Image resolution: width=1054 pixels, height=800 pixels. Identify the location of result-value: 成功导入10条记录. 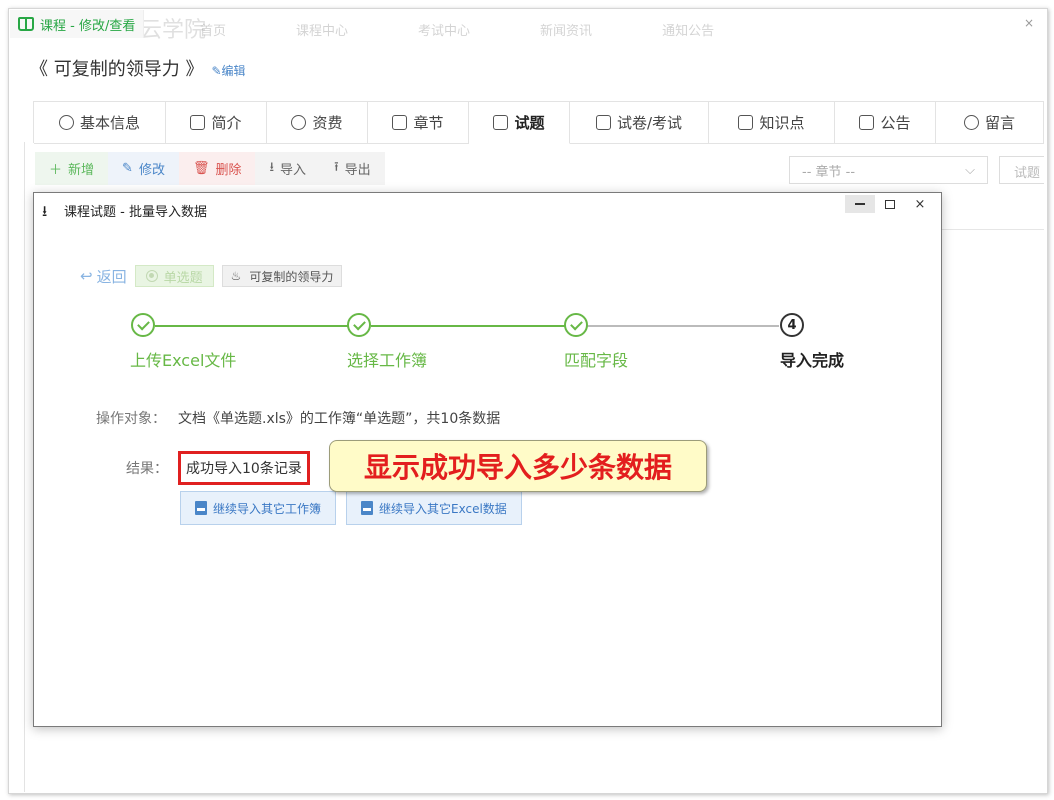
(244, 468).